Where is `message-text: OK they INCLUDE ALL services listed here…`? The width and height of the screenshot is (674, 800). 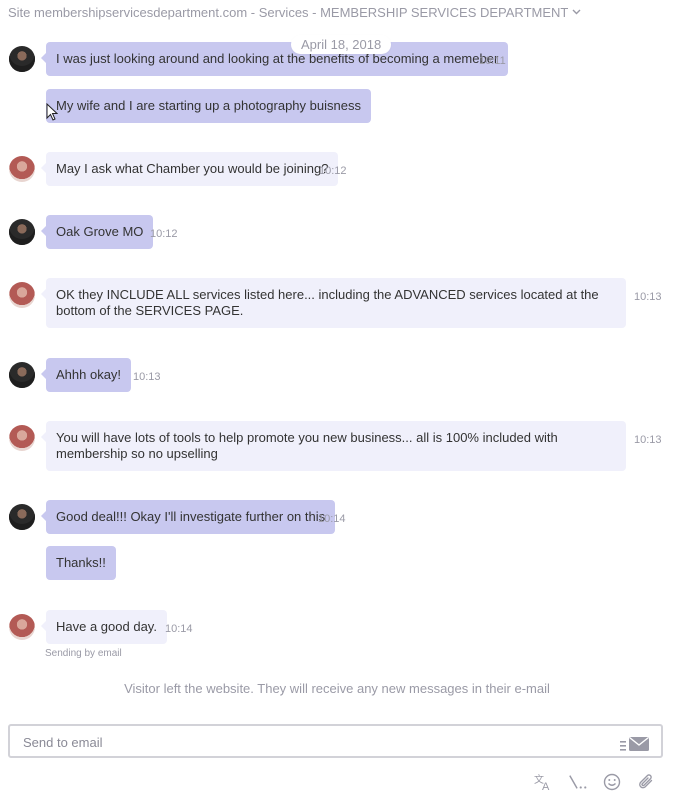 message-text: OK they INCLUDE ALL services listed here… is located at coordinates (327, 302).